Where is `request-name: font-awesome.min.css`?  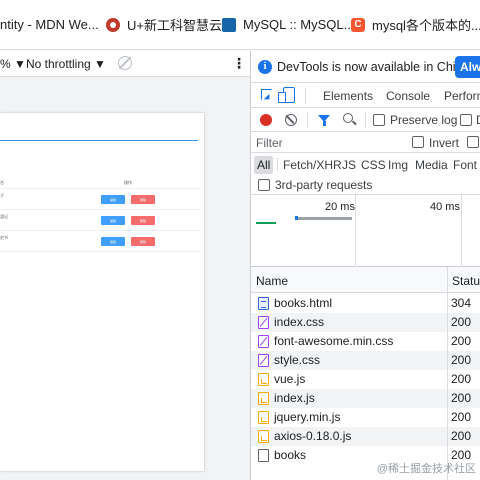
request-name: font-awesome.min.css is located at coordinates (334, 341).